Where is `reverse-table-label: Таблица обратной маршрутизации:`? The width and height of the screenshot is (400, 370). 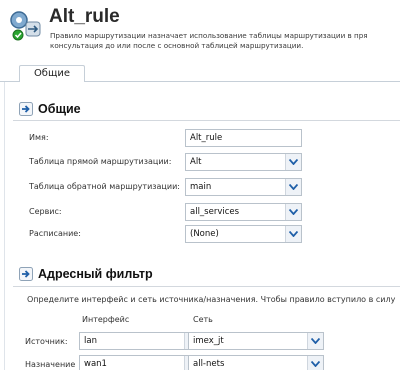 reverse-table-label: Таблица обратной маршрутизации: is located at coordinates (104, 186).